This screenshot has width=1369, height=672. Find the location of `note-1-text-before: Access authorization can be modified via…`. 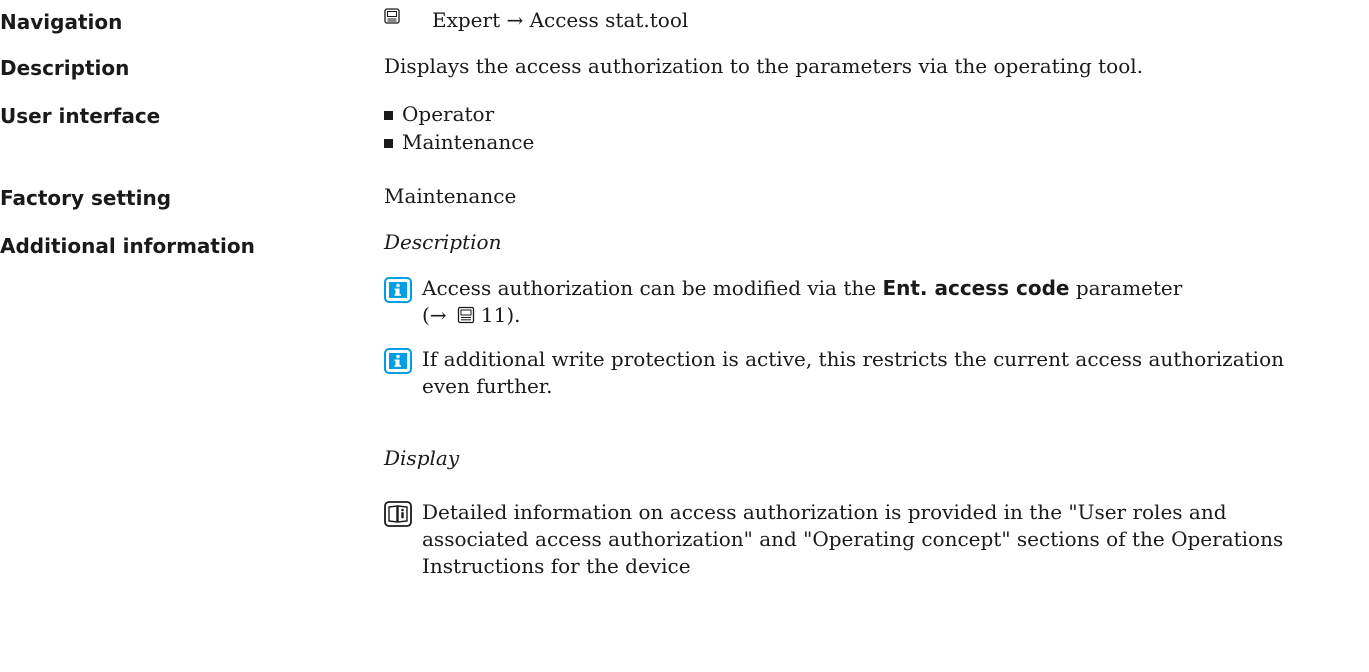

note-1-text-before: Access authorization can be modified via… is located at coordinates (652, 288).